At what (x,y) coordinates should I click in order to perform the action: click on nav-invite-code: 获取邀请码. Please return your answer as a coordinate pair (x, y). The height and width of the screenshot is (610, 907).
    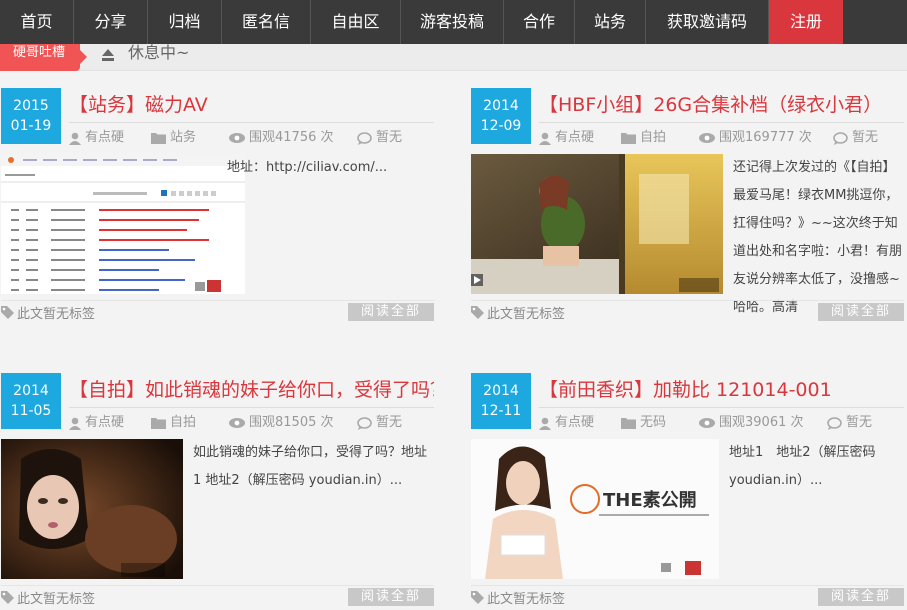
    Looking at the image, I should click on (707, 22).